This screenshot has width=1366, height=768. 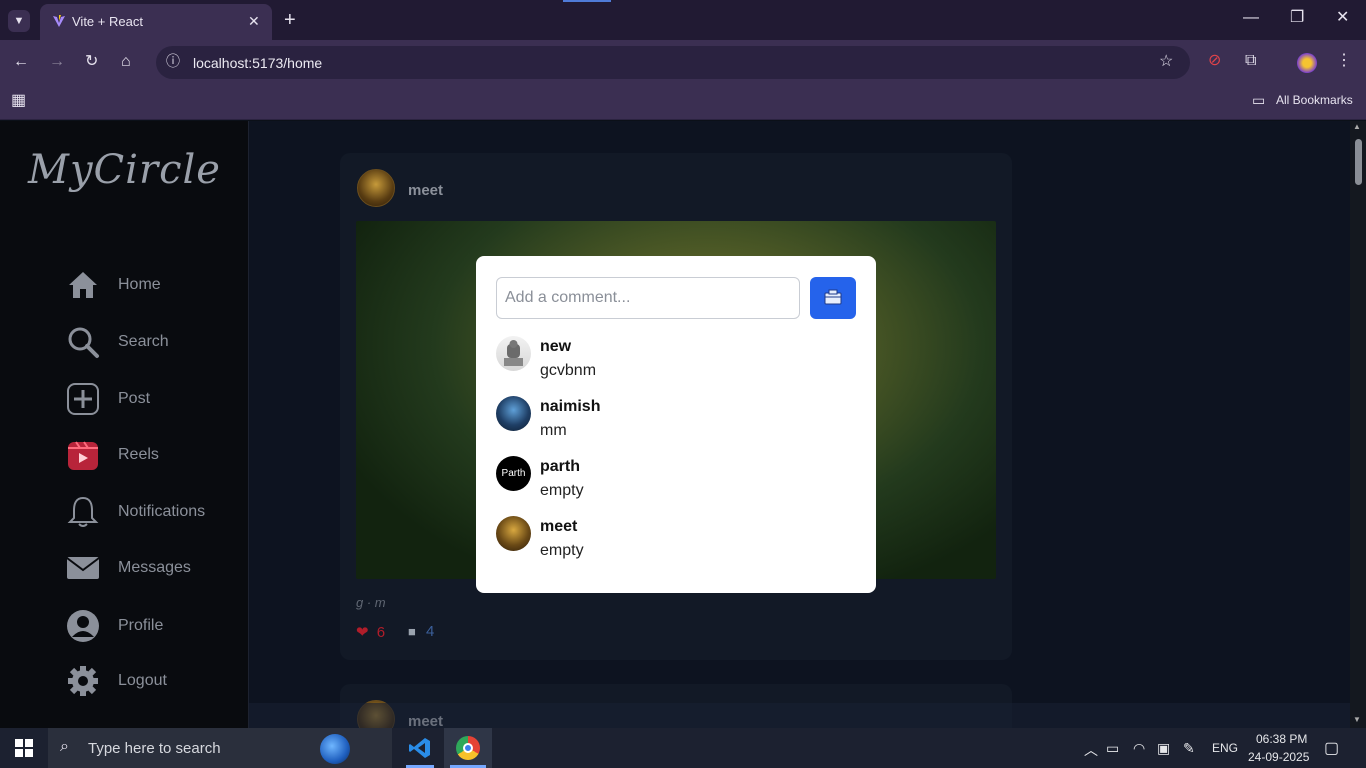 I want to click on nav-label: Reels, so click(x=138, y=454).